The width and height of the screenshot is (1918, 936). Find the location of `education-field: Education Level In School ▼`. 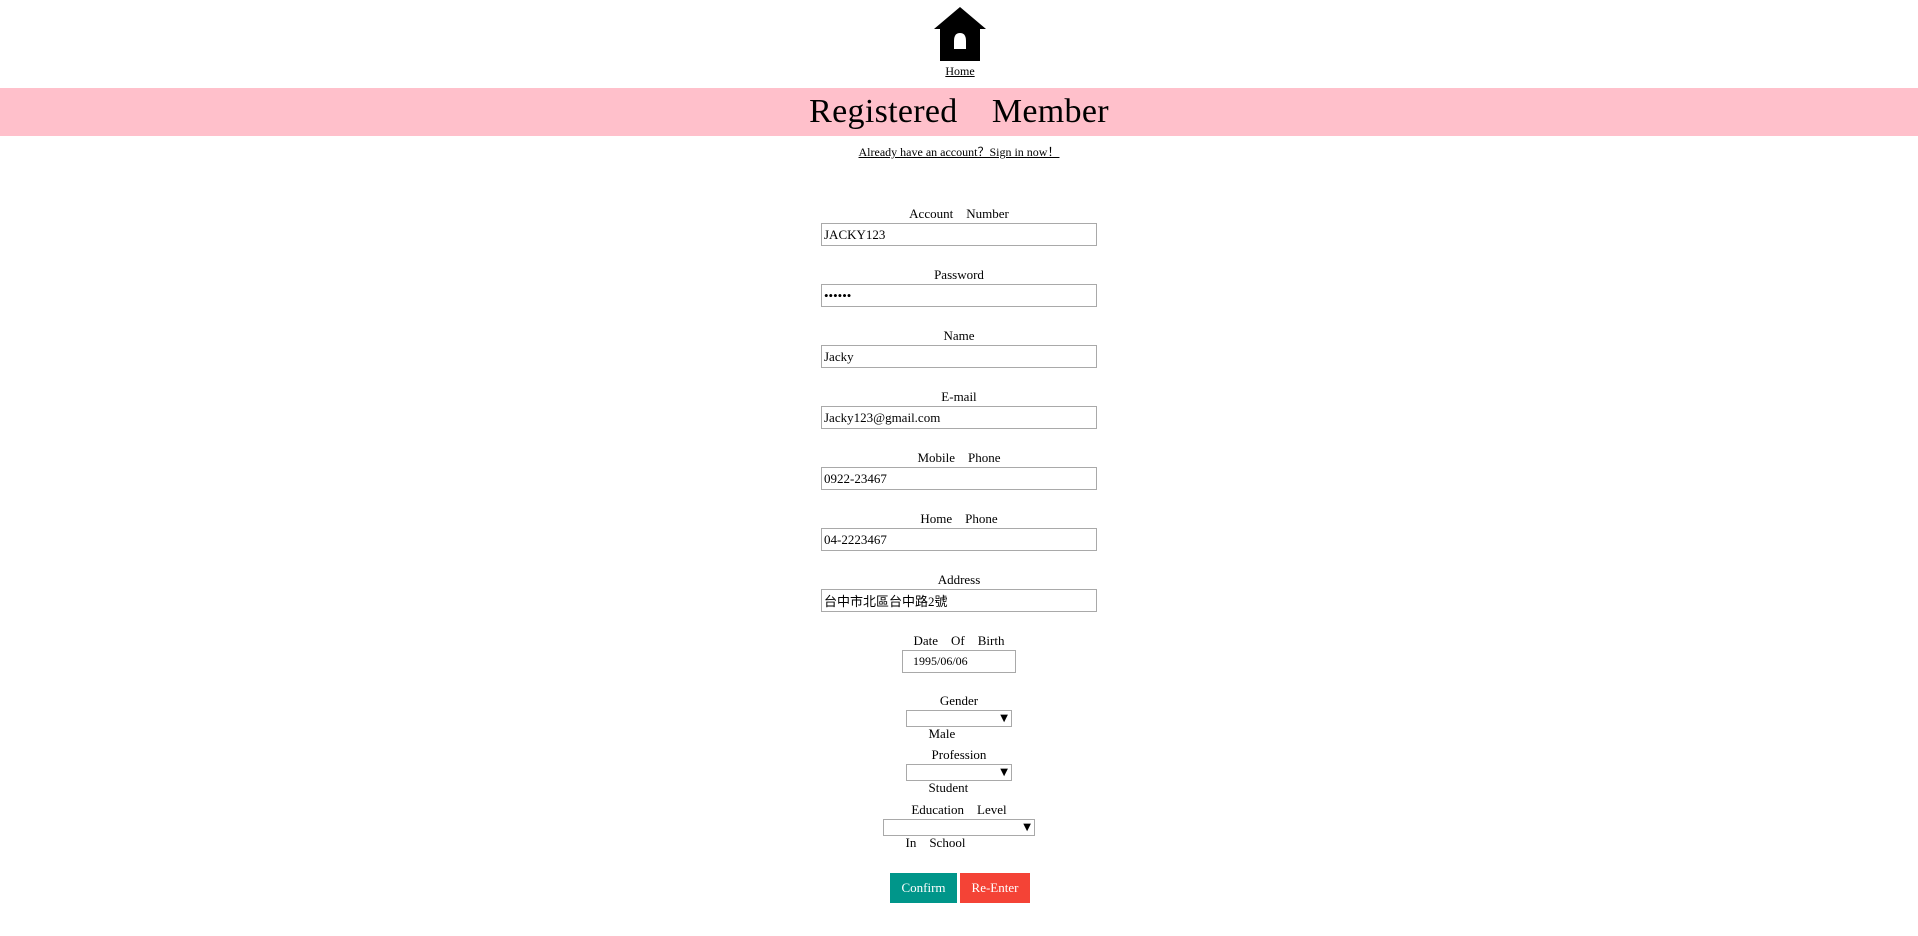

education-field: Education Level In School ▼ is located at coordinates (959, 826).